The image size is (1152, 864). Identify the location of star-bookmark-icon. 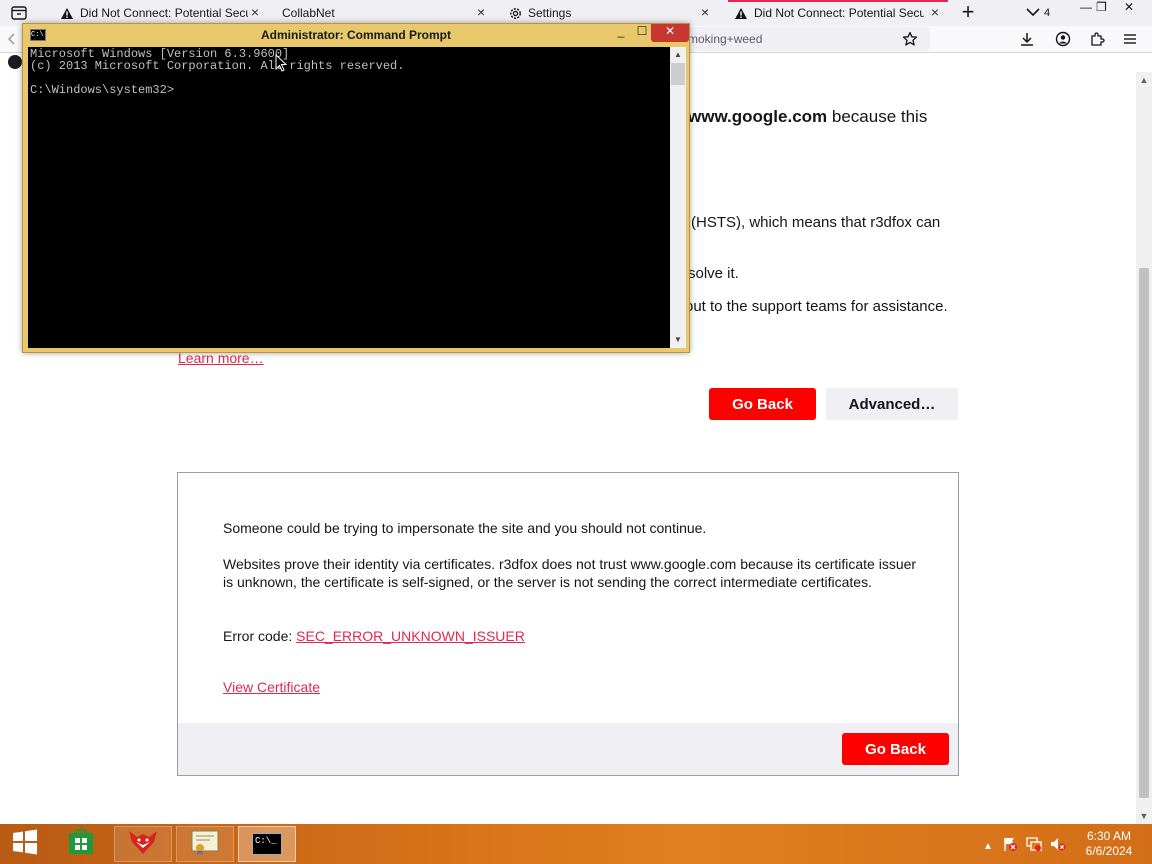
(910, 39).